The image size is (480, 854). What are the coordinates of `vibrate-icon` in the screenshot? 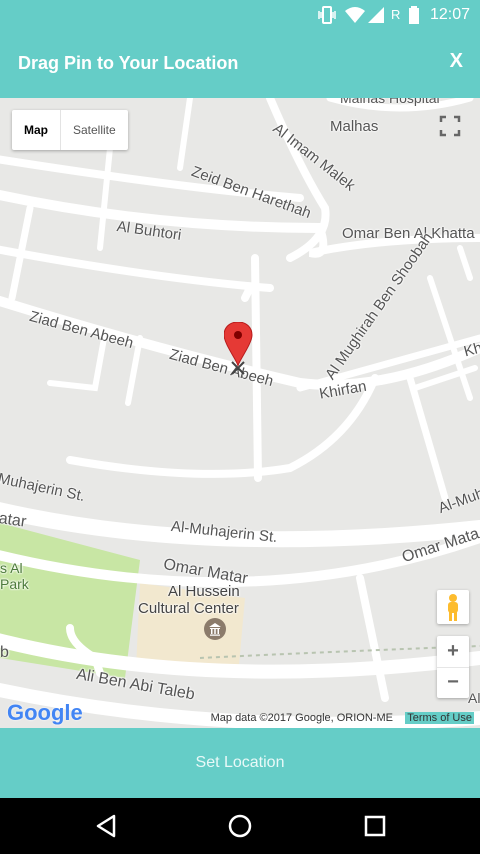 It's located at (327, 15).